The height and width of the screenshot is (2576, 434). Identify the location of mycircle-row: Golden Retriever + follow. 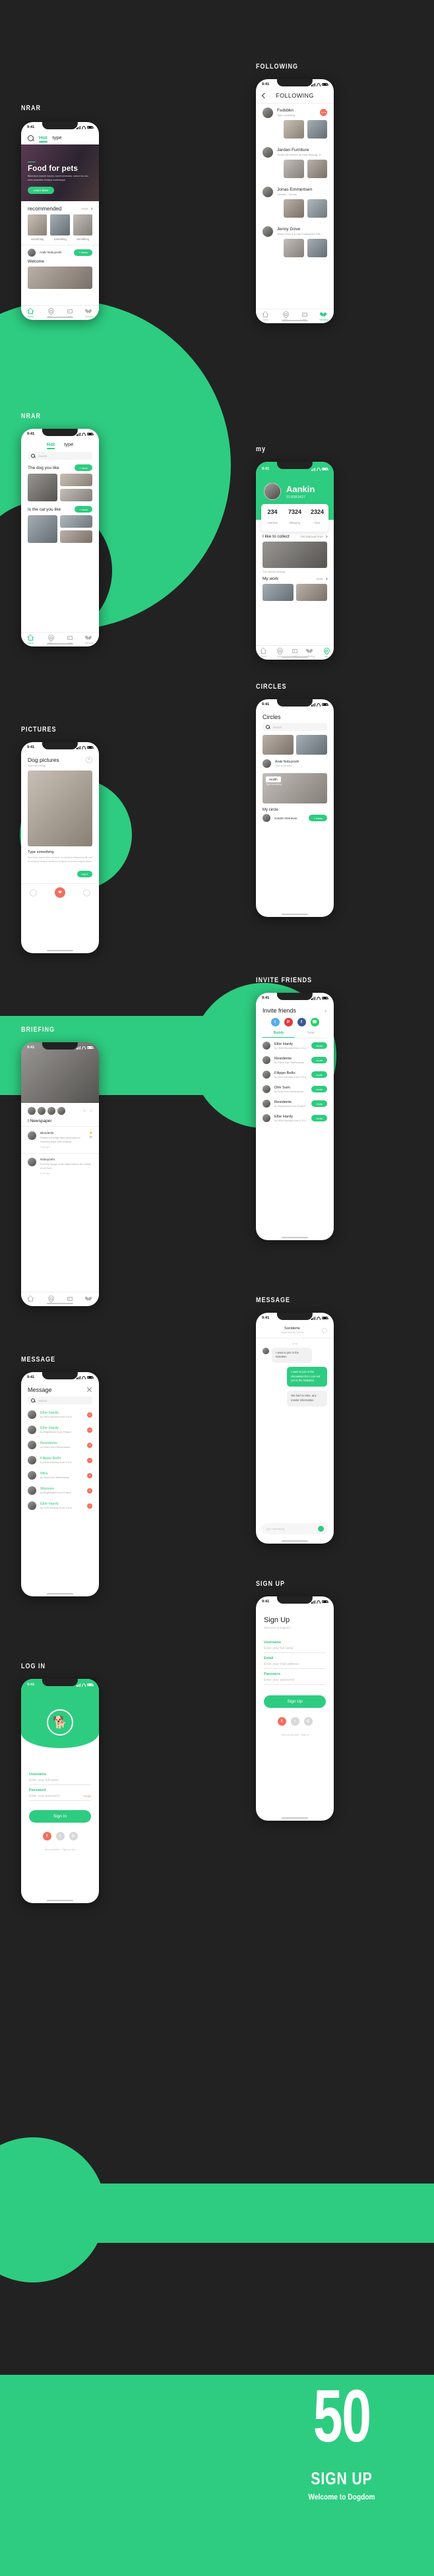
(295, 819).